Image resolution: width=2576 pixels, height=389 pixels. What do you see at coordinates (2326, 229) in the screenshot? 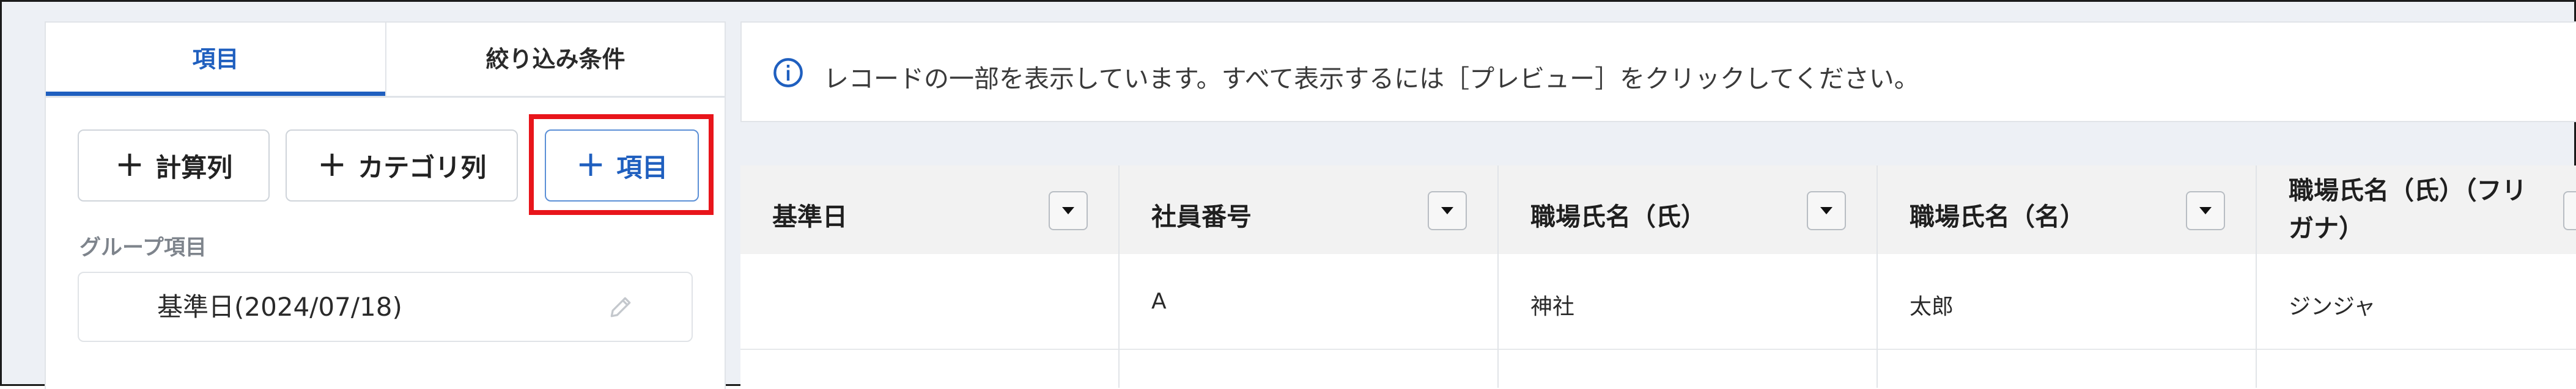
I see `column-title-line: ガナ）` at bounding box center [2326, 229].